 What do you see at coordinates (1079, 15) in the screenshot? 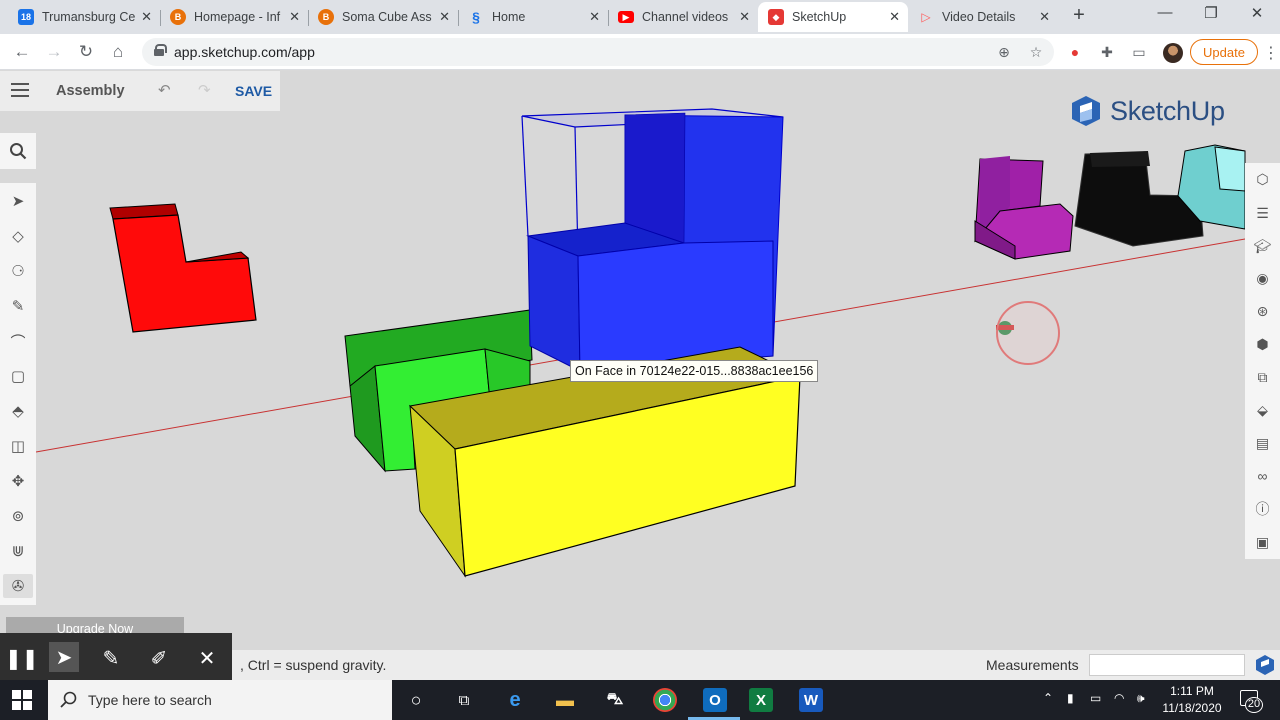
I see `new-tab-plus-icon: +` at bounding box center [1079, 15].